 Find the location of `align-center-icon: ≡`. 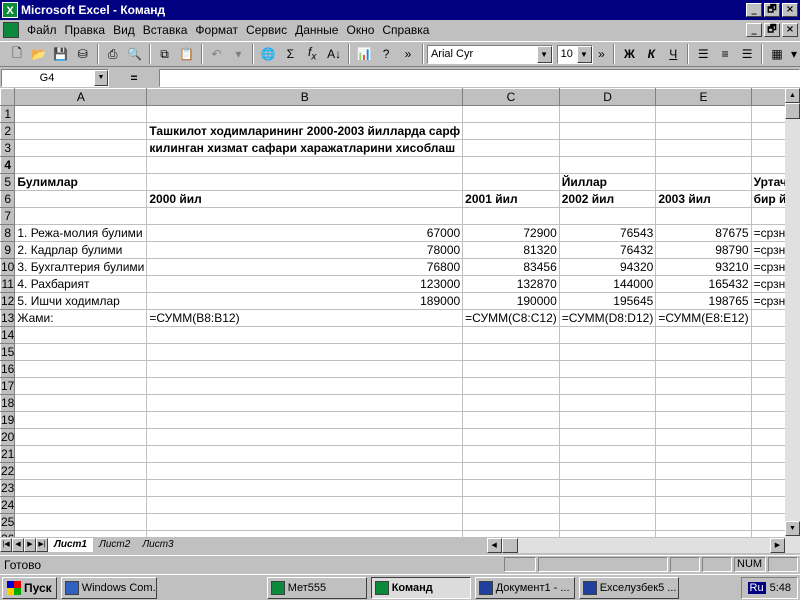

align-center-icon: ≡ is located at coordinates (725, 54).